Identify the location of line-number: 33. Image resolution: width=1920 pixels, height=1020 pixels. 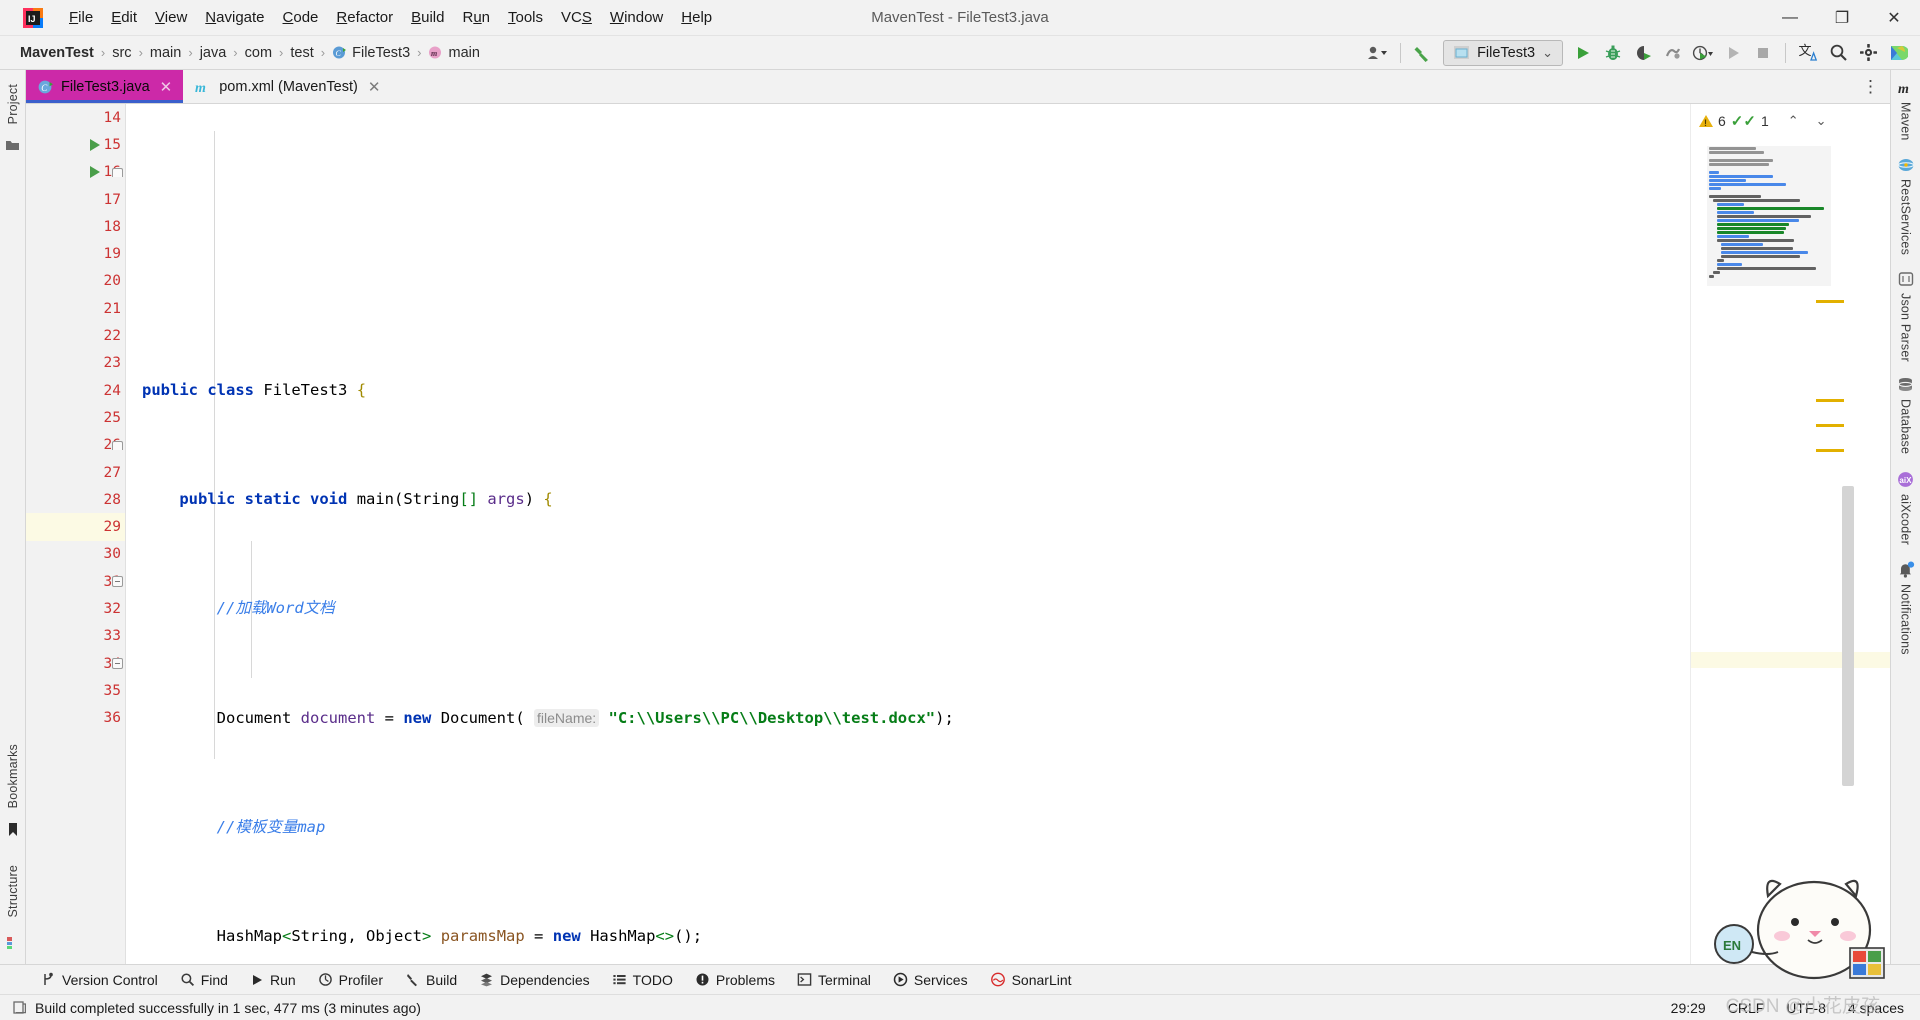
(112, 636).